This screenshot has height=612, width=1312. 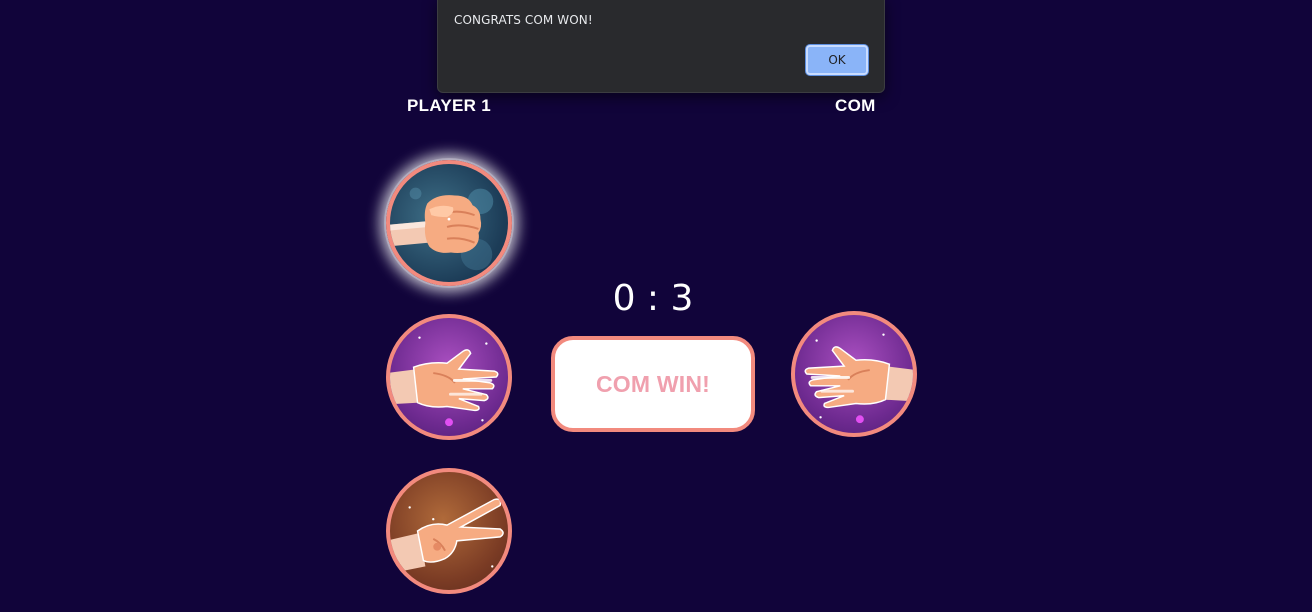 I want to click on alert-dialog: CONGRATS COM WON! OK, so click(x=661, y=46).